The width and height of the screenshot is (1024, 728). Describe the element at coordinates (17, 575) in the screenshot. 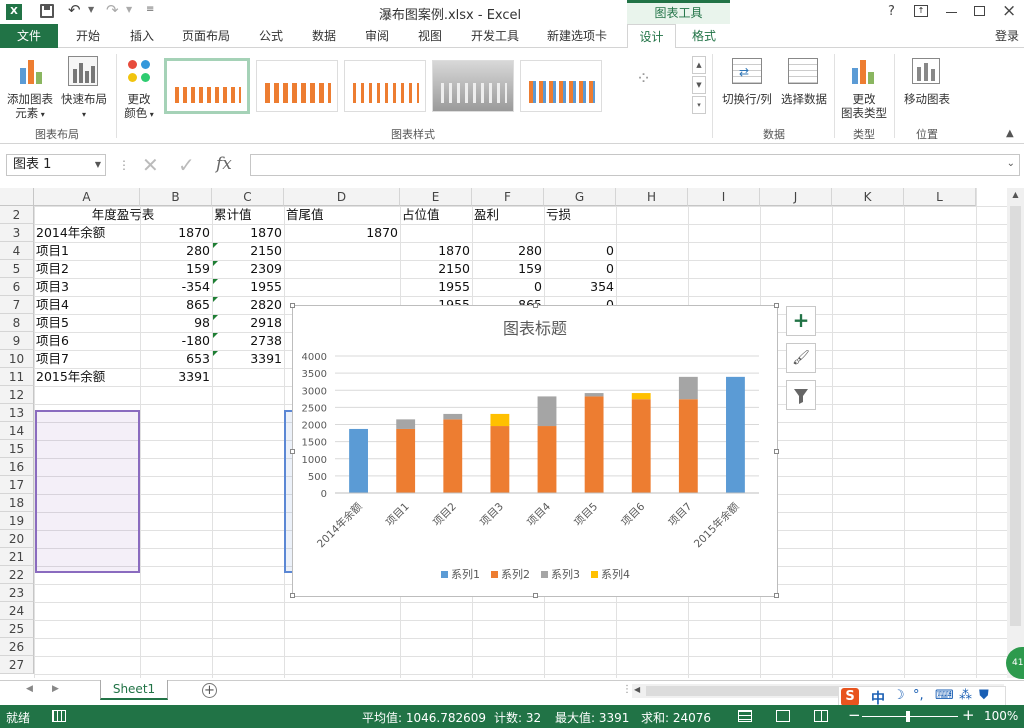

I see `row-header-22: 22` at that location.